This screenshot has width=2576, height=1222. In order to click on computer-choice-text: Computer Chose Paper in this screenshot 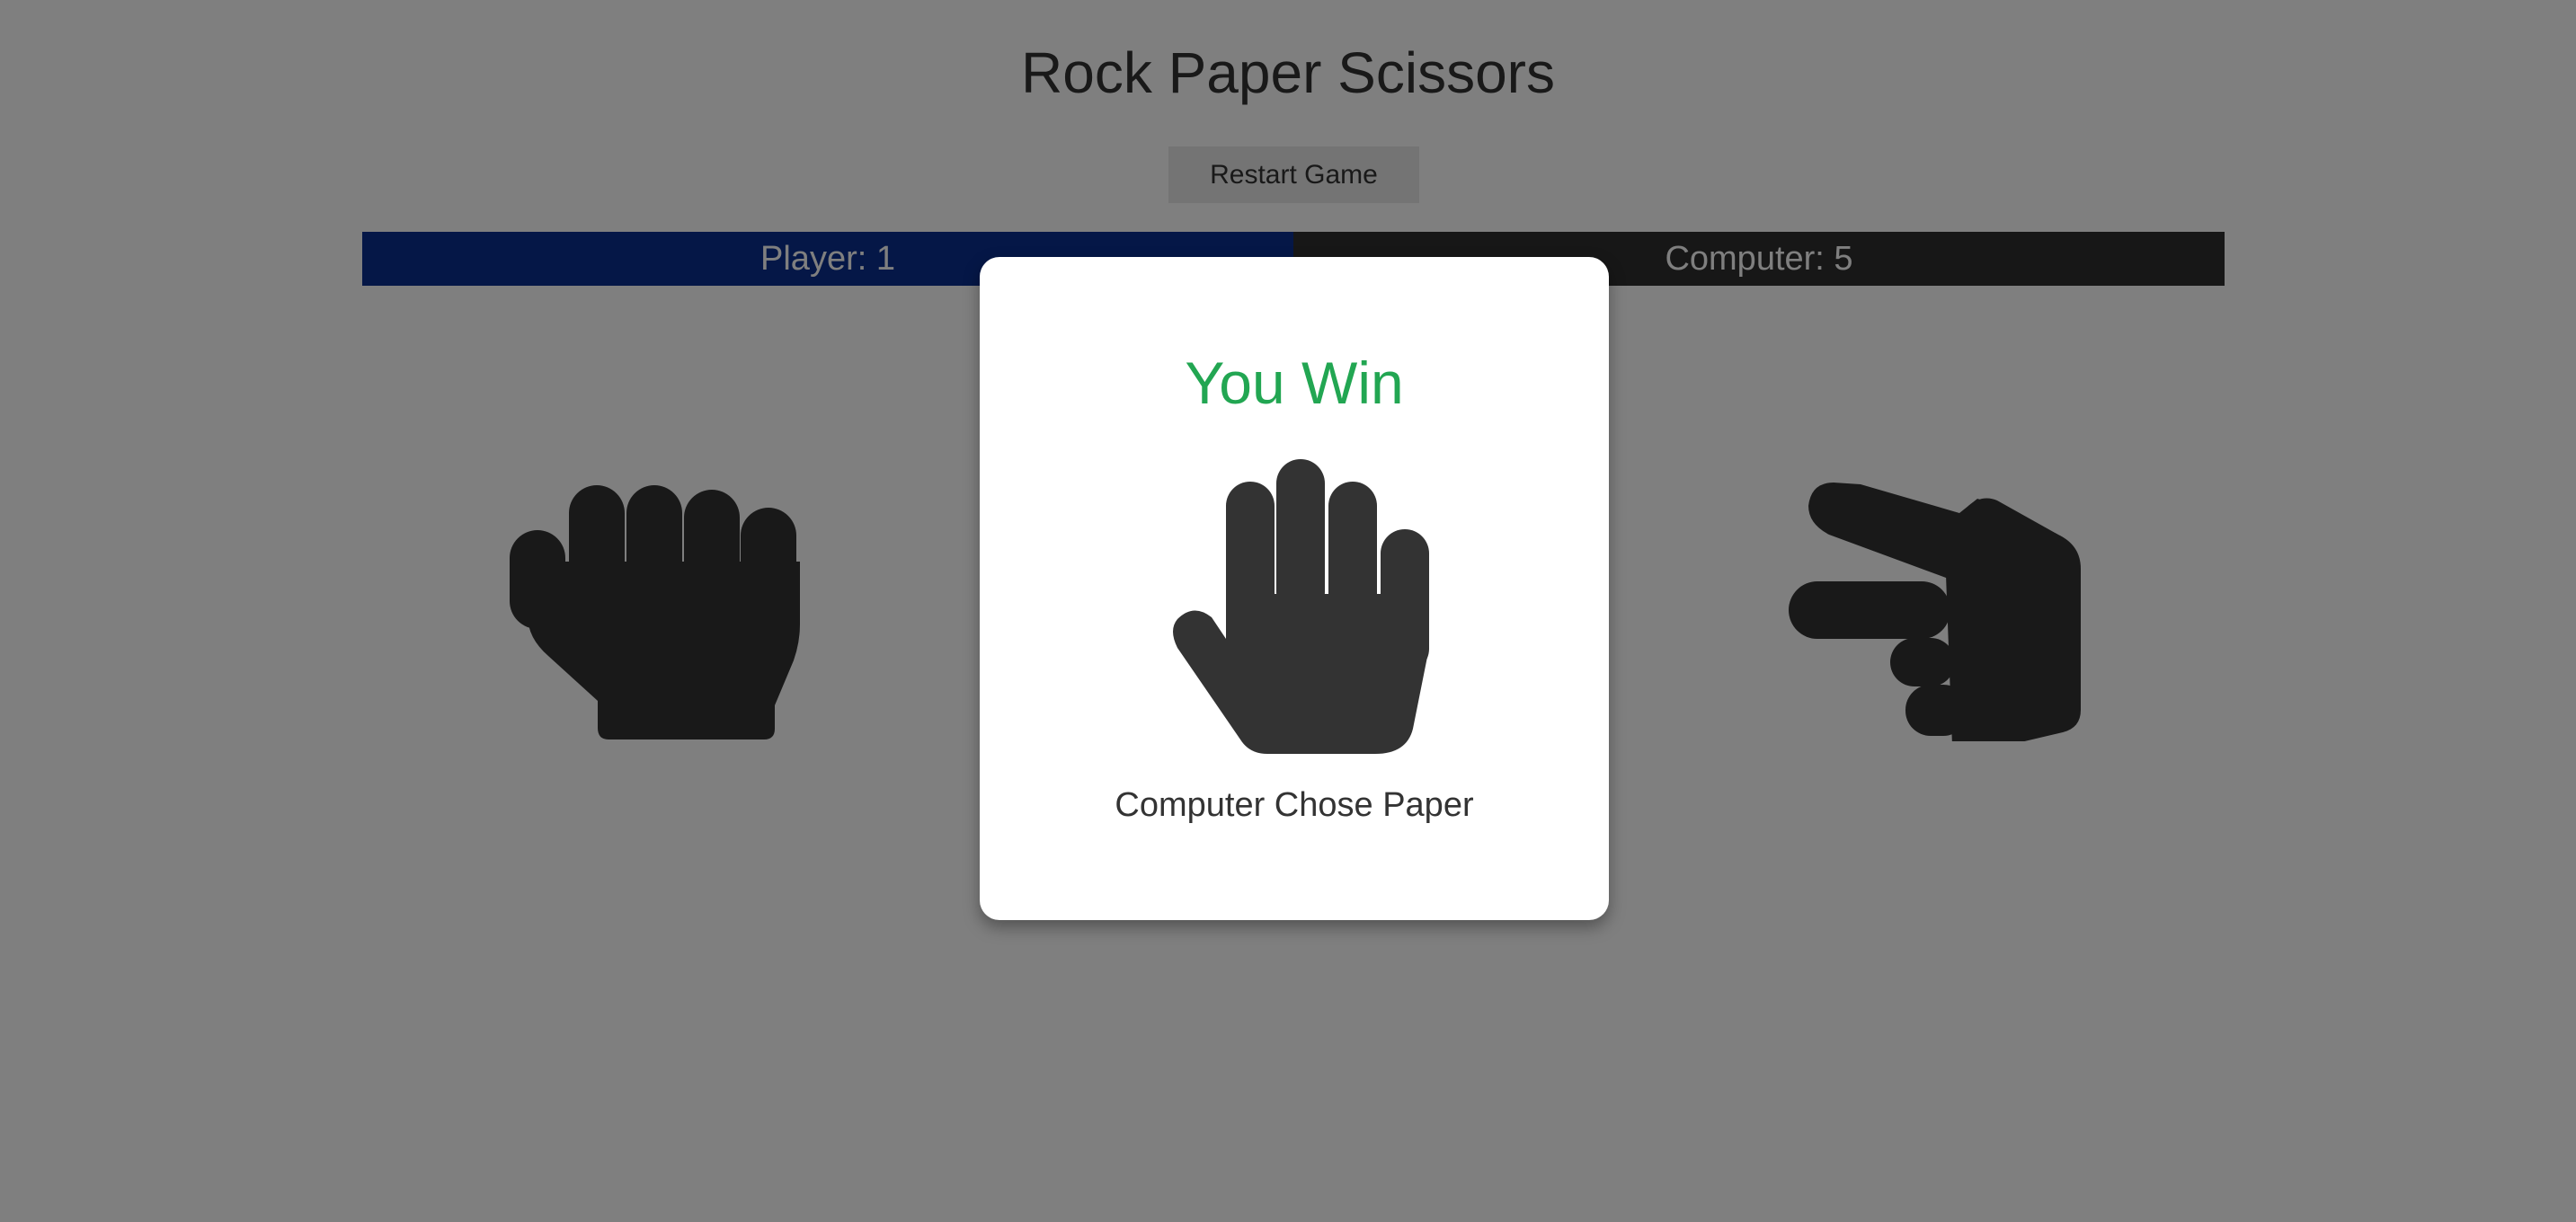, I will do `click(1294, 805)`.